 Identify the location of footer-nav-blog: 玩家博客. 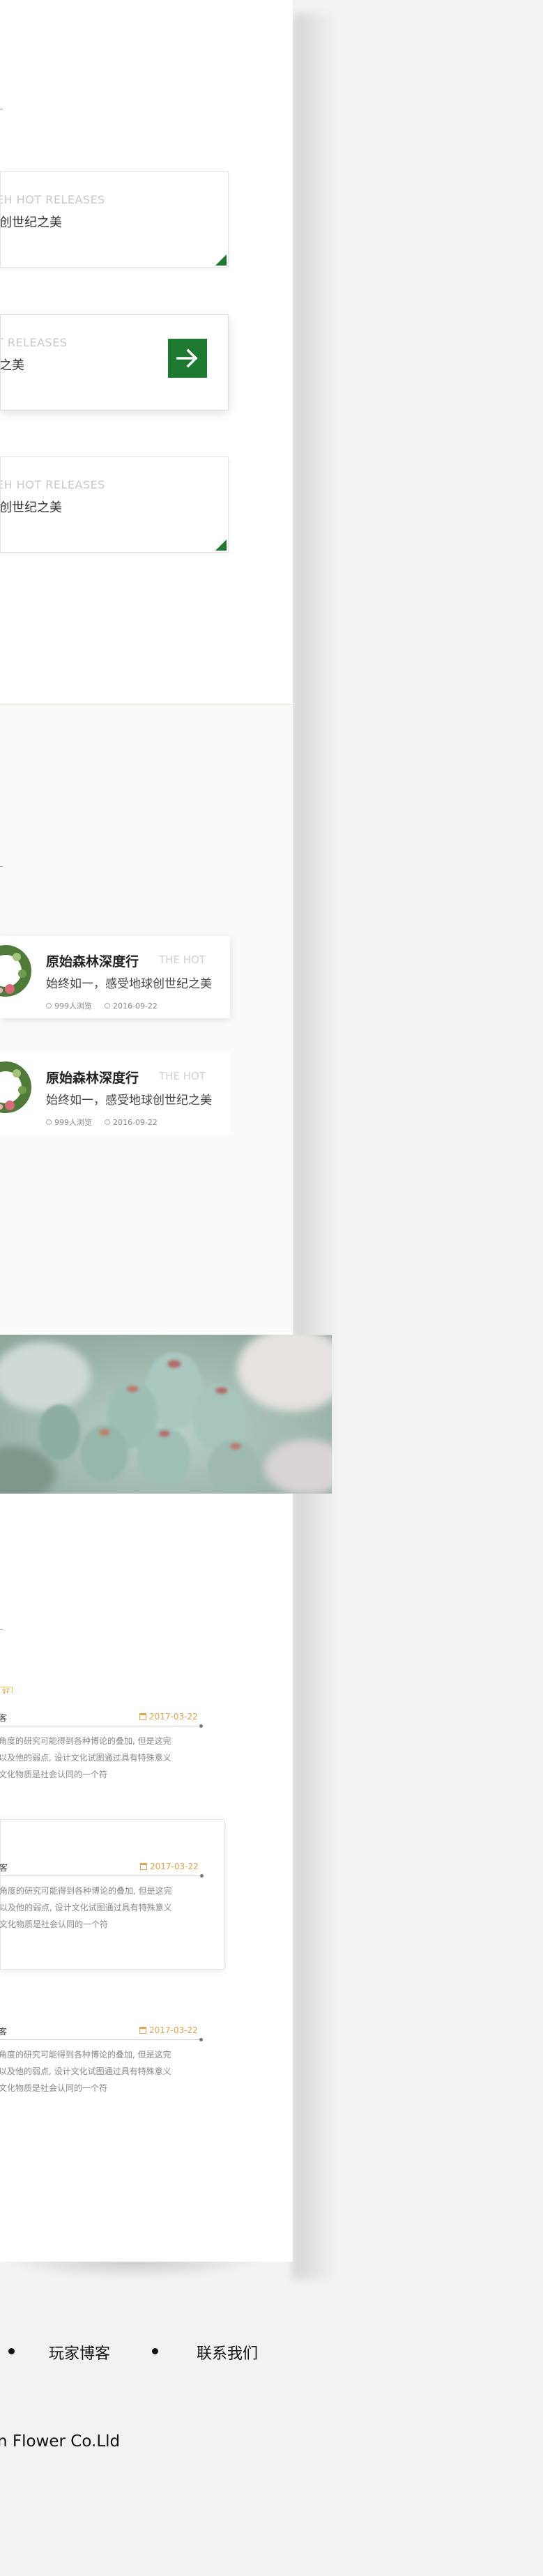
(79, 2352).